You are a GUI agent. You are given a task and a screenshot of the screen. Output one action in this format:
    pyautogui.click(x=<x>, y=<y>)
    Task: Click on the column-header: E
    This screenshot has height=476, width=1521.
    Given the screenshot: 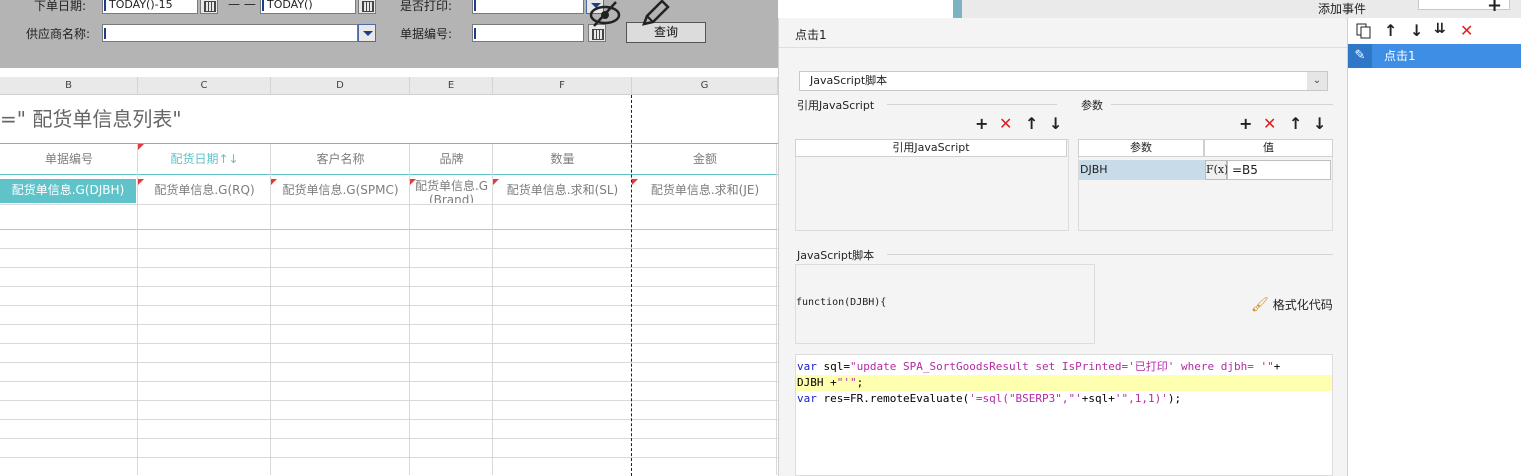 What is the action you would take?
    pyautogui.click(x=451, y=86)
    